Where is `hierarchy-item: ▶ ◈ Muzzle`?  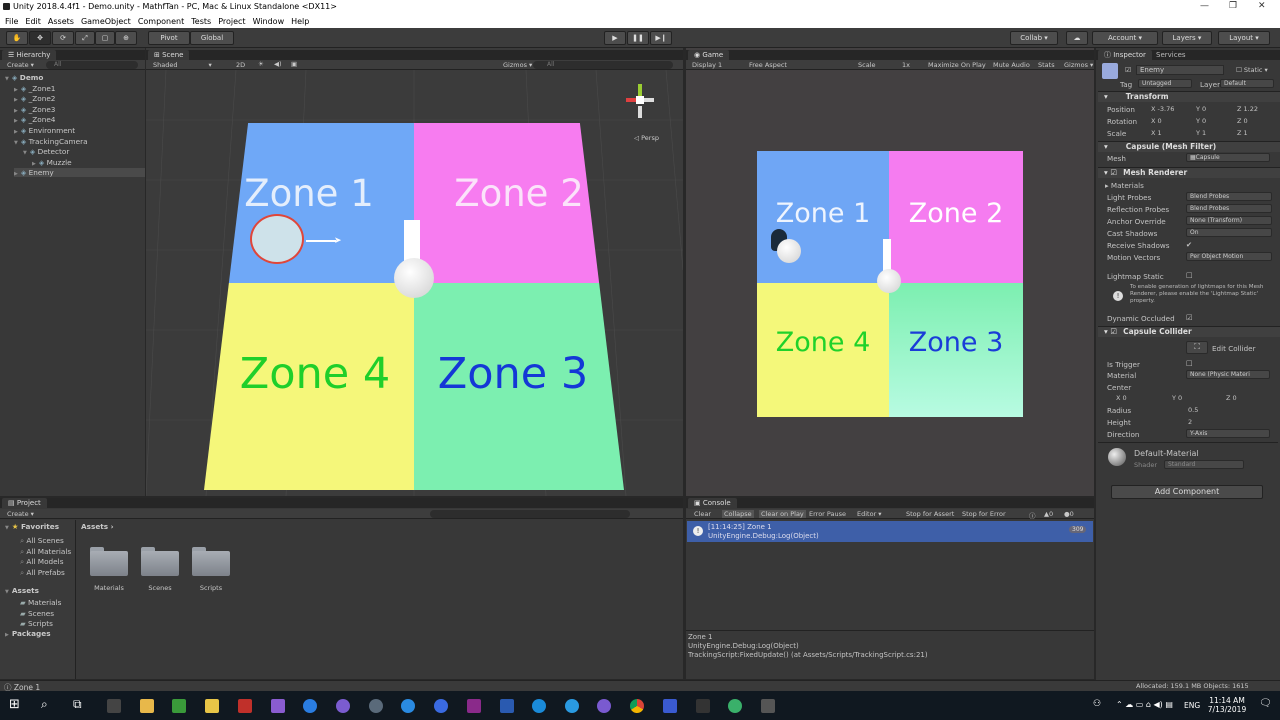
hierarchy-item: ▶ ◈ Muzzle is located at coordinates (52, 162).